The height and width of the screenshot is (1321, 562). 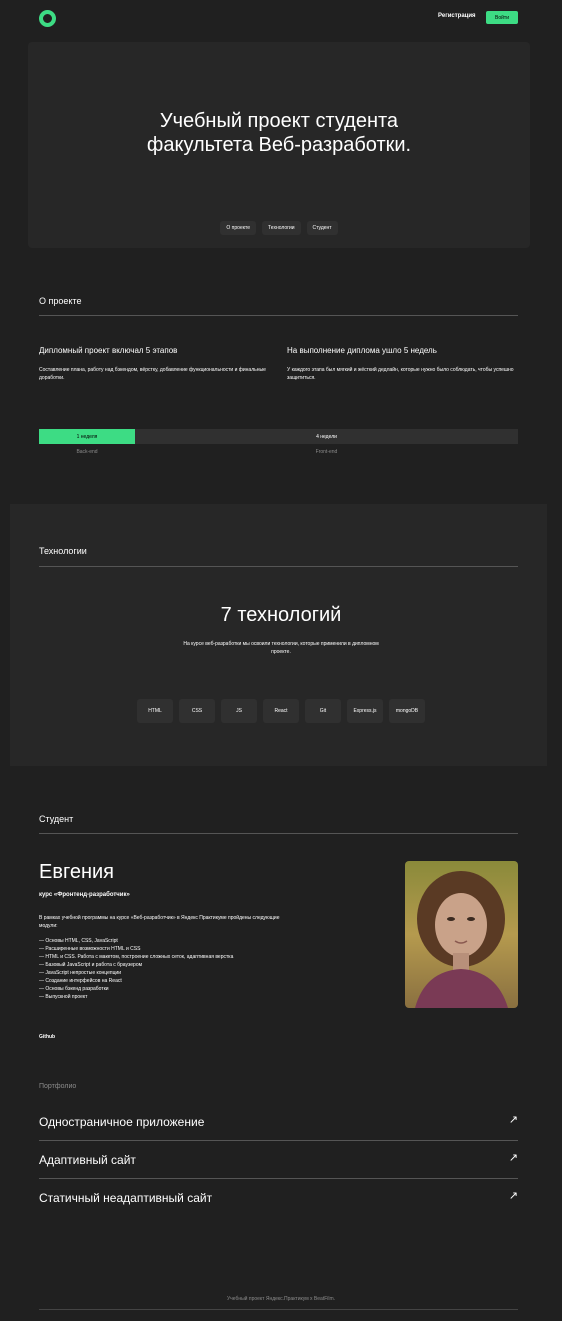 What do you see at coordinates (87, 1160) in the screenshot?
I see `portfolio-link-label: Адаптивный сайт` at bounding box center [87, 1160].